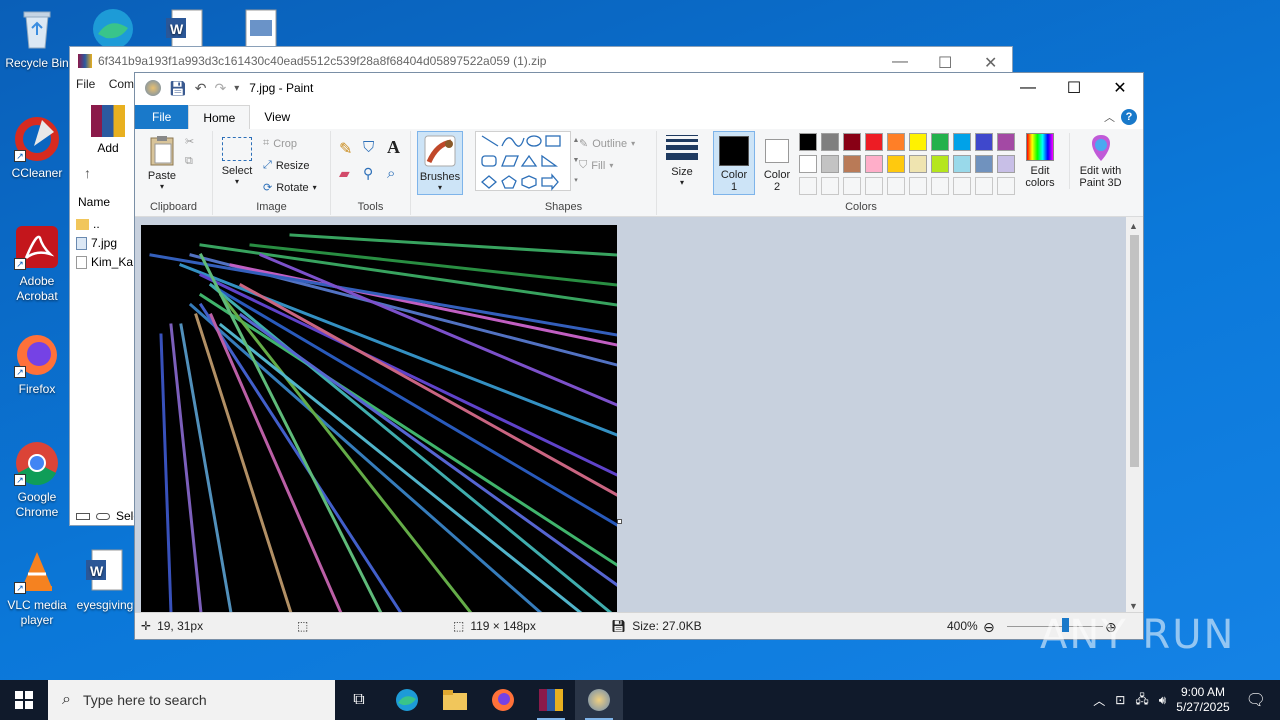 The height and width of the screenshot is (720, 1280). I want to click on fill-tool: ⛉, so click(368, 147).